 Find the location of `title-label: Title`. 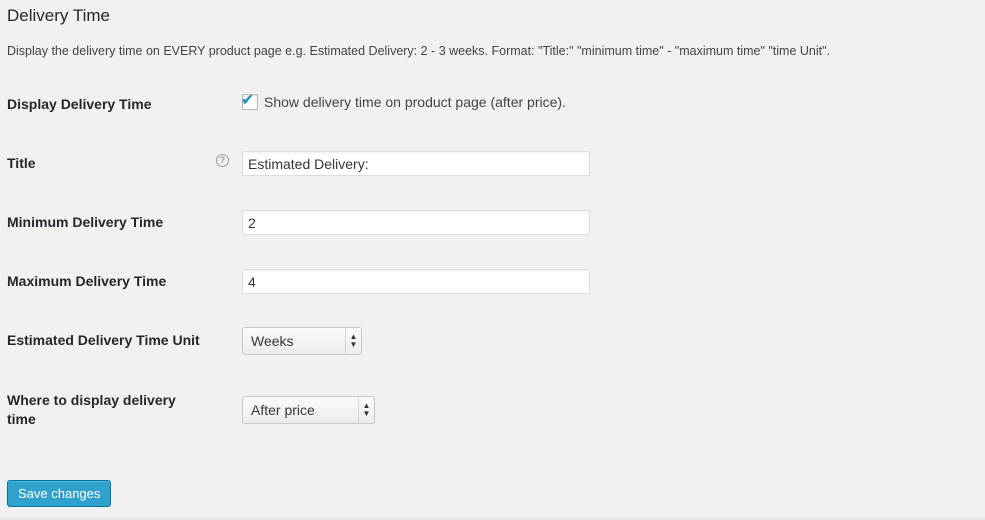

title-label: Title is located at coordinates (21, 163).